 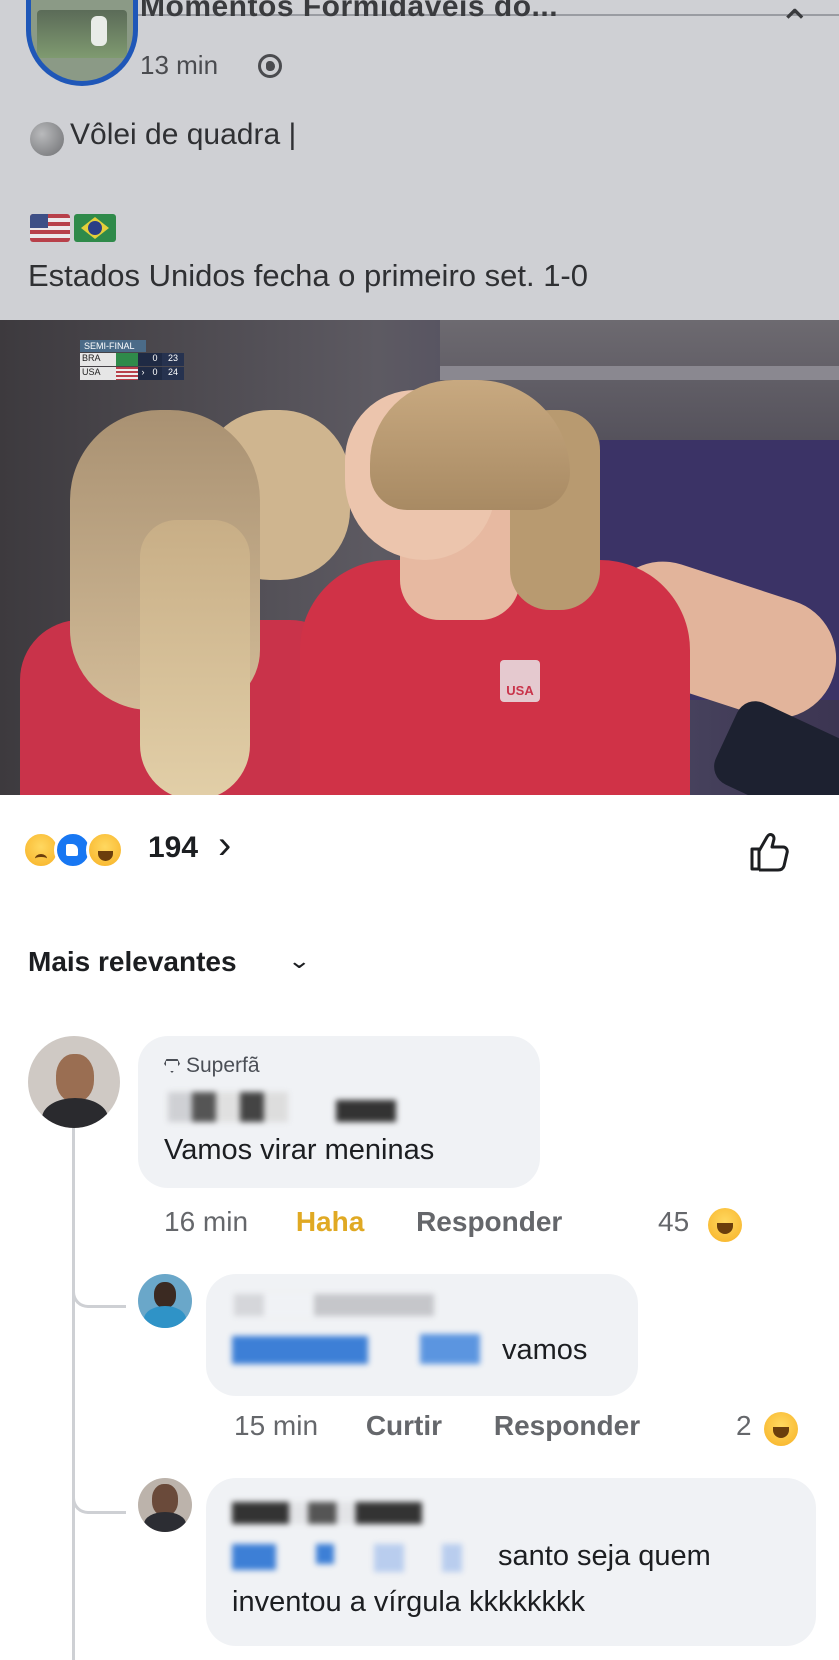 What do you see at coordinates (308, 275) in the screenshot?
I see `post-text-line2: Estados Unidos fecha o primeiro set. 1-0` at bounding box center [308, 275].